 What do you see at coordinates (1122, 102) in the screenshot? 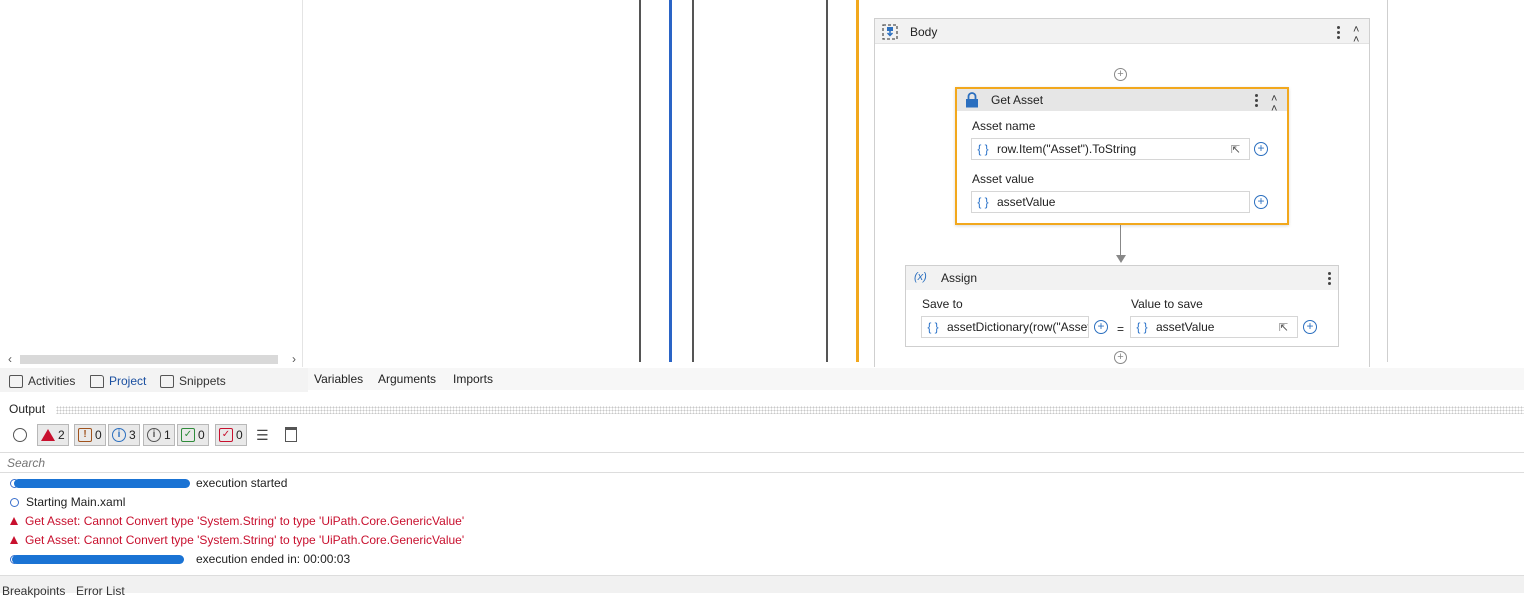
I see `get-asset-header: Get Asset ˄ ˄` at bounding box center [1122, 102].